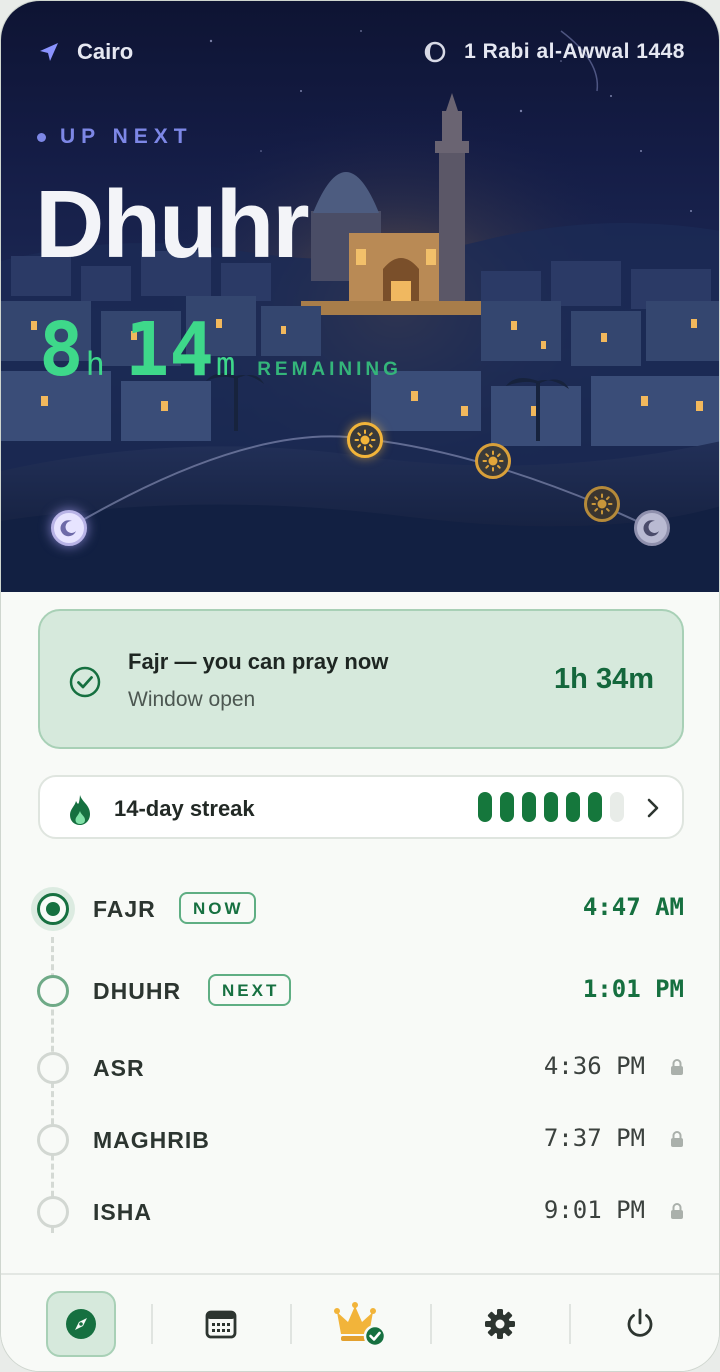  What do you see at coordinates (49, 52) in the screenshot?
I see `location-arrow-icon` at bounding box center [49, 52].